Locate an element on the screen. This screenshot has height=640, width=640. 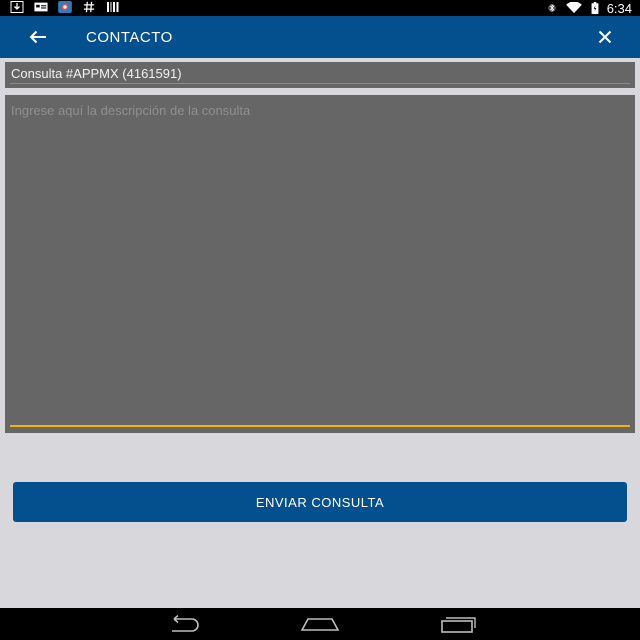
navigation-bar is located at coordinates (320, 624).